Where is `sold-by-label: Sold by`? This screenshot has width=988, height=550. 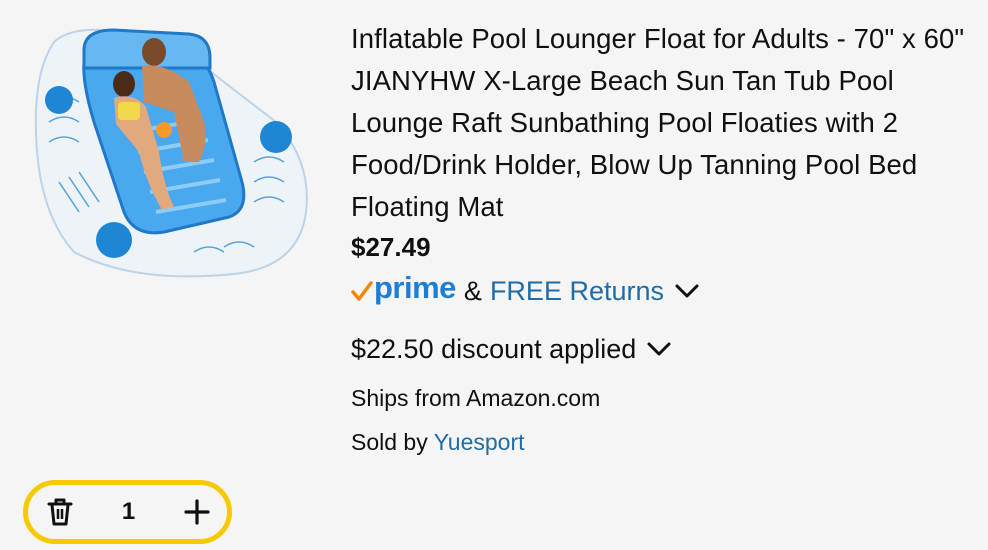 sold-by-label: Sold by is located at coordinates (389, 442).